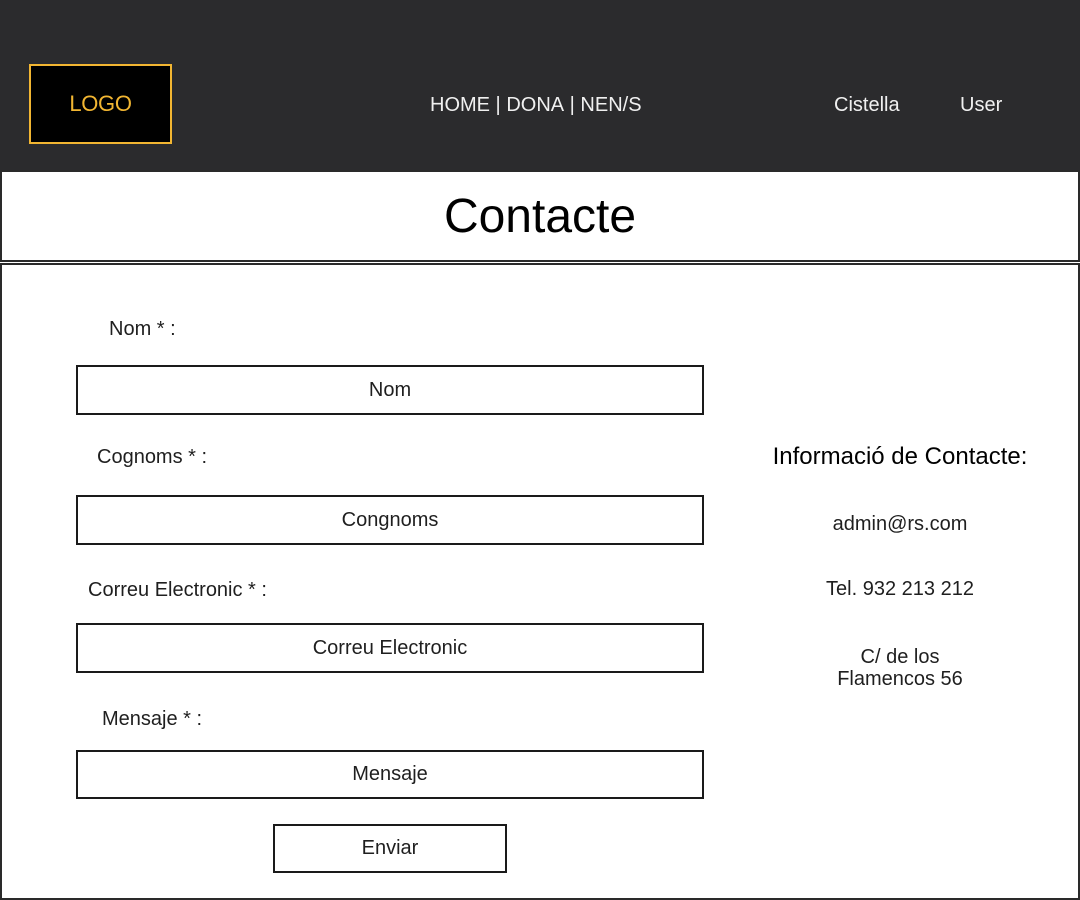 This screenshot has height=900, width=1080. I want to click on contact-address-line2: Flamencos 56, so click(900, 679).